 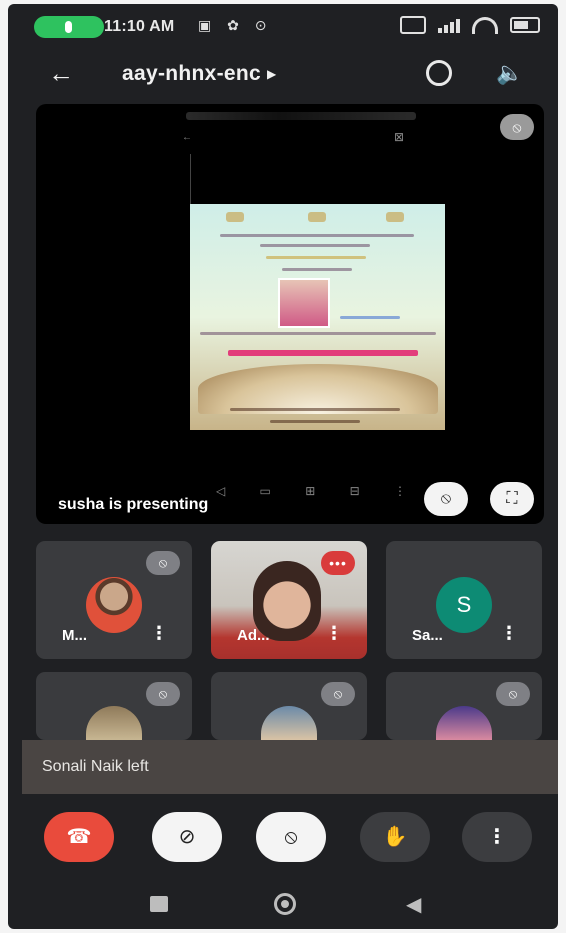 I want to click on fullscreen-icon: ⛶, so click(x=512, y=499).